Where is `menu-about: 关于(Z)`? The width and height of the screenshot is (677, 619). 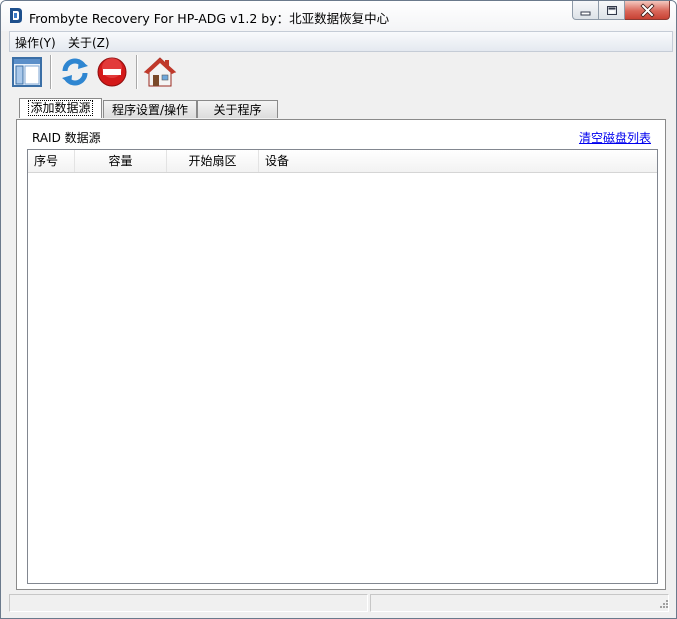 menu-about: 关于(Z) is located at coordinates (89, 42).